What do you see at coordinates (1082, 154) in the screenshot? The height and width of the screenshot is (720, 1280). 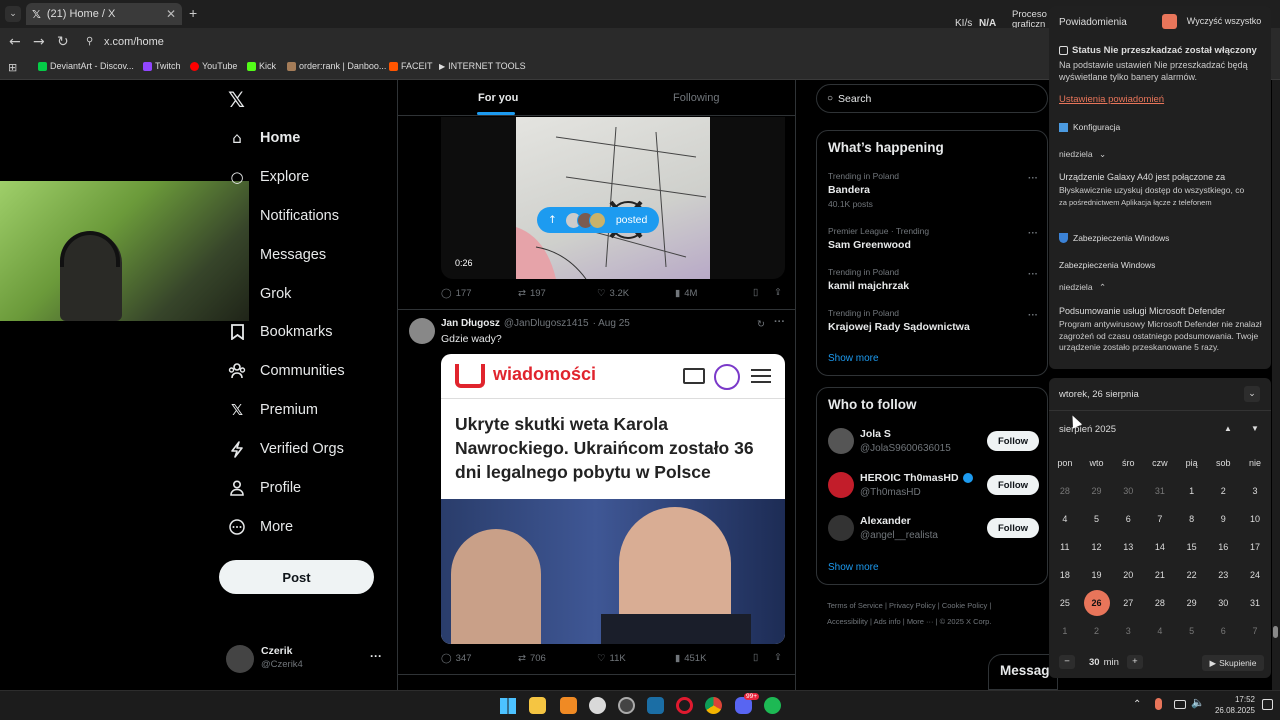 I see `day-group-header: niedziela ⌄` at bounding box center [1082, 154].